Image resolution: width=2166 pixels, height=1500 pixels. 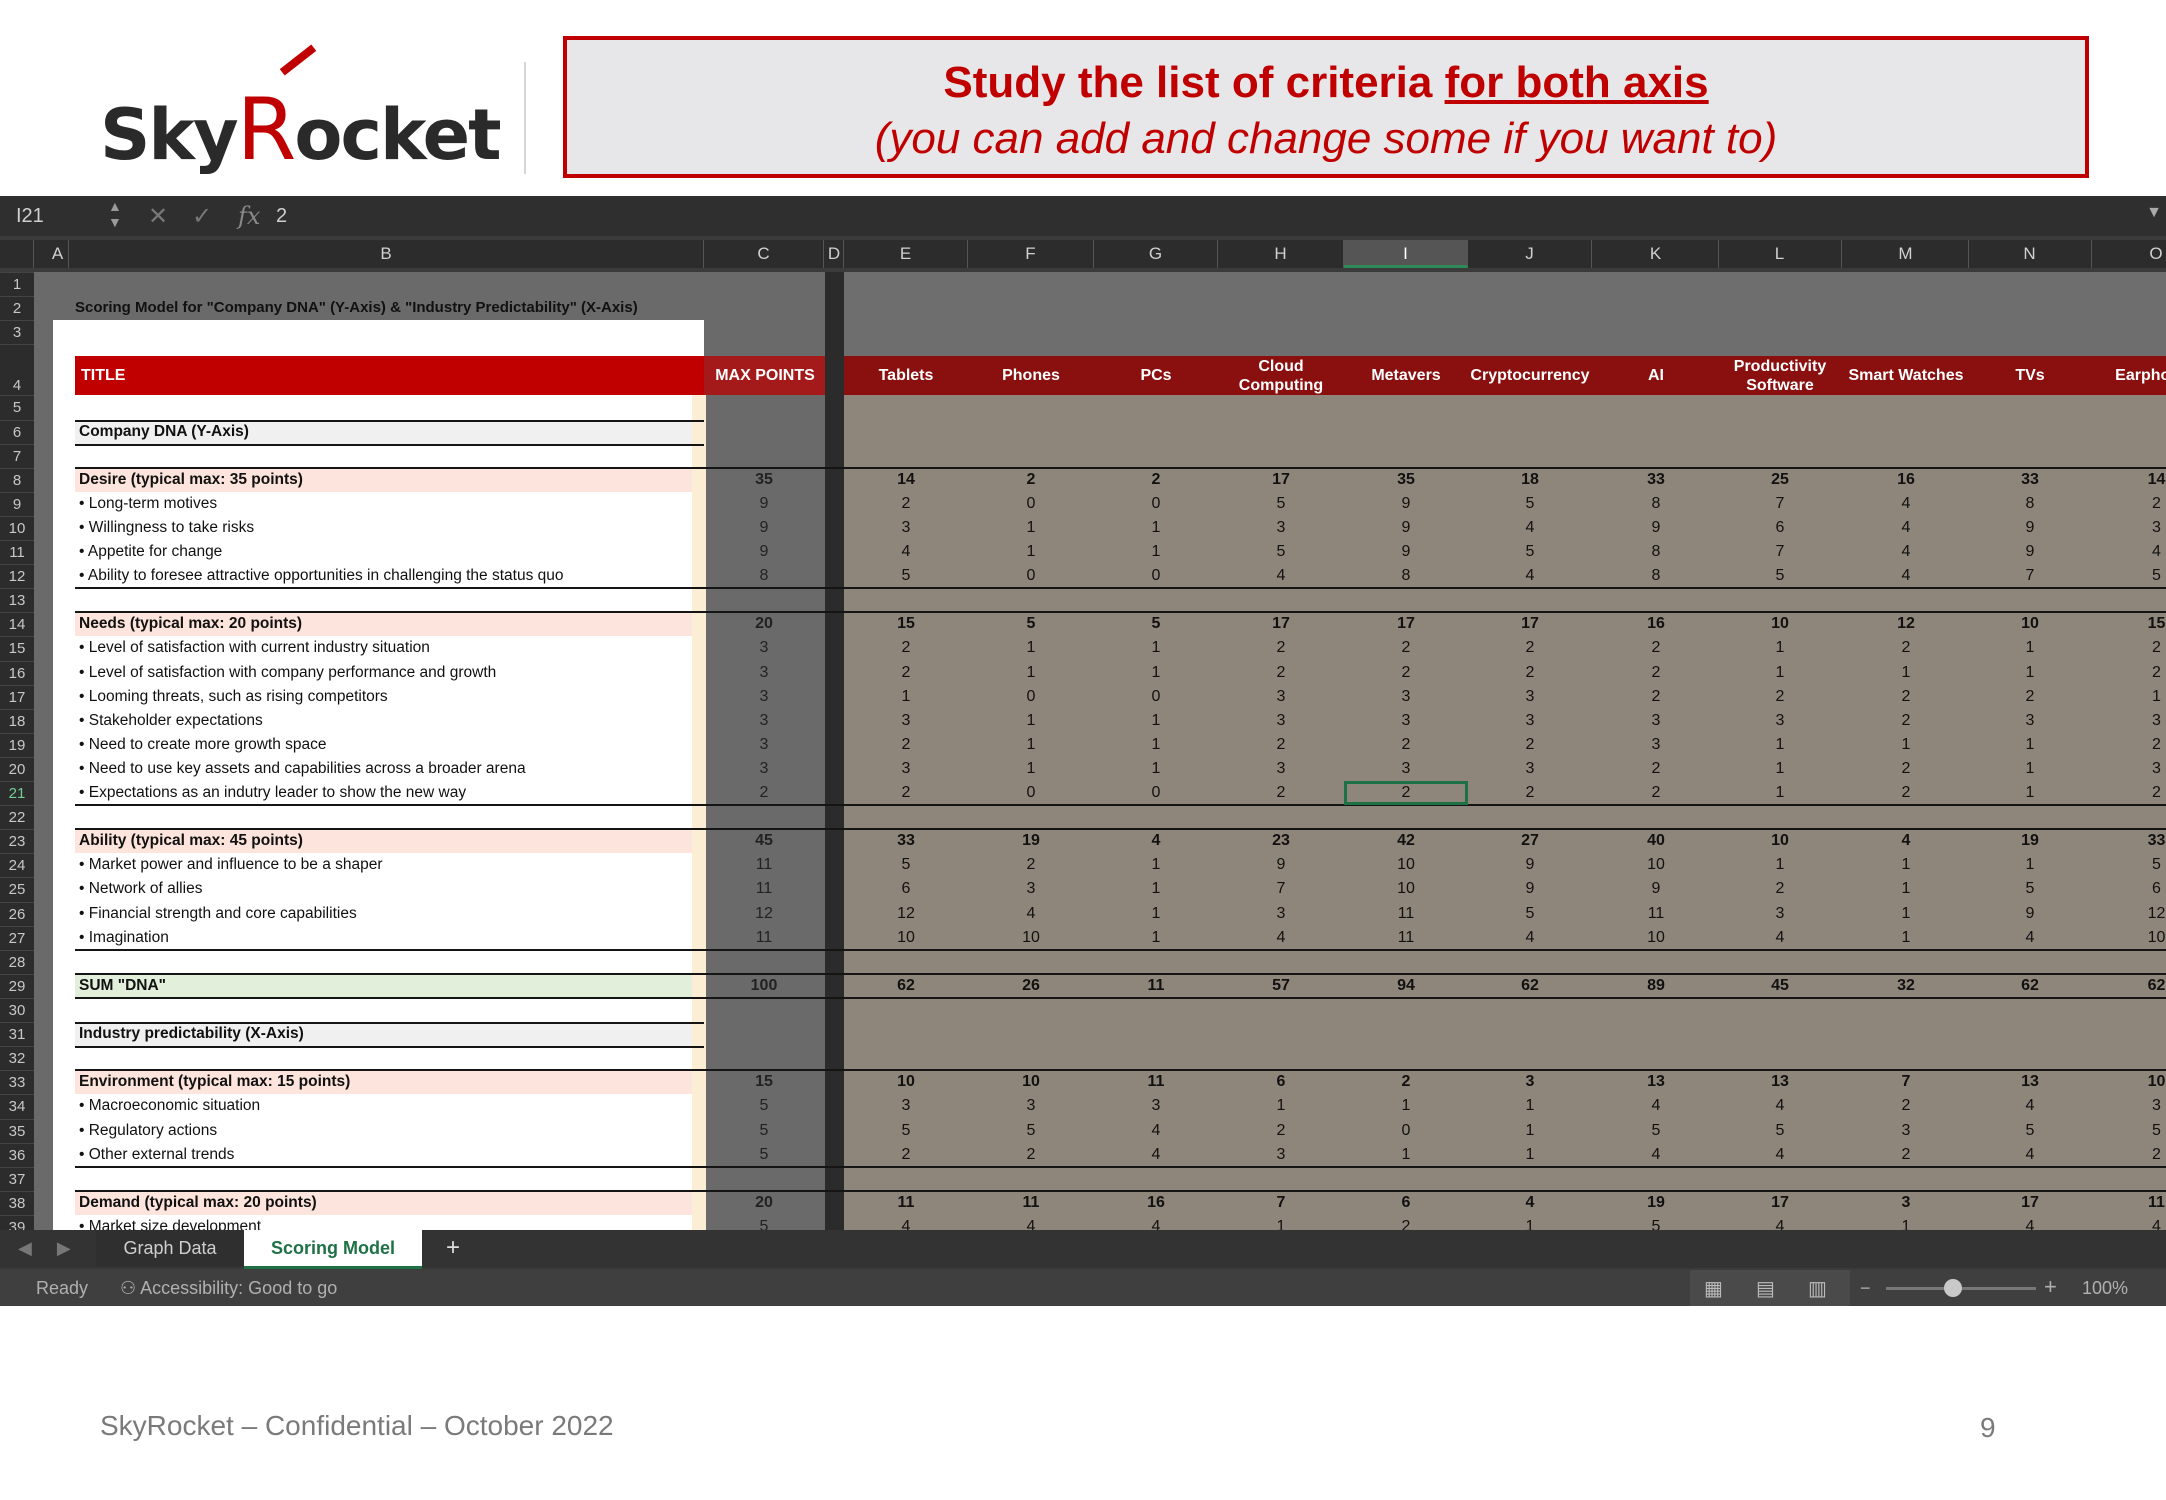 I want to click on score-cell: 62, so click(x=2129, y=986).